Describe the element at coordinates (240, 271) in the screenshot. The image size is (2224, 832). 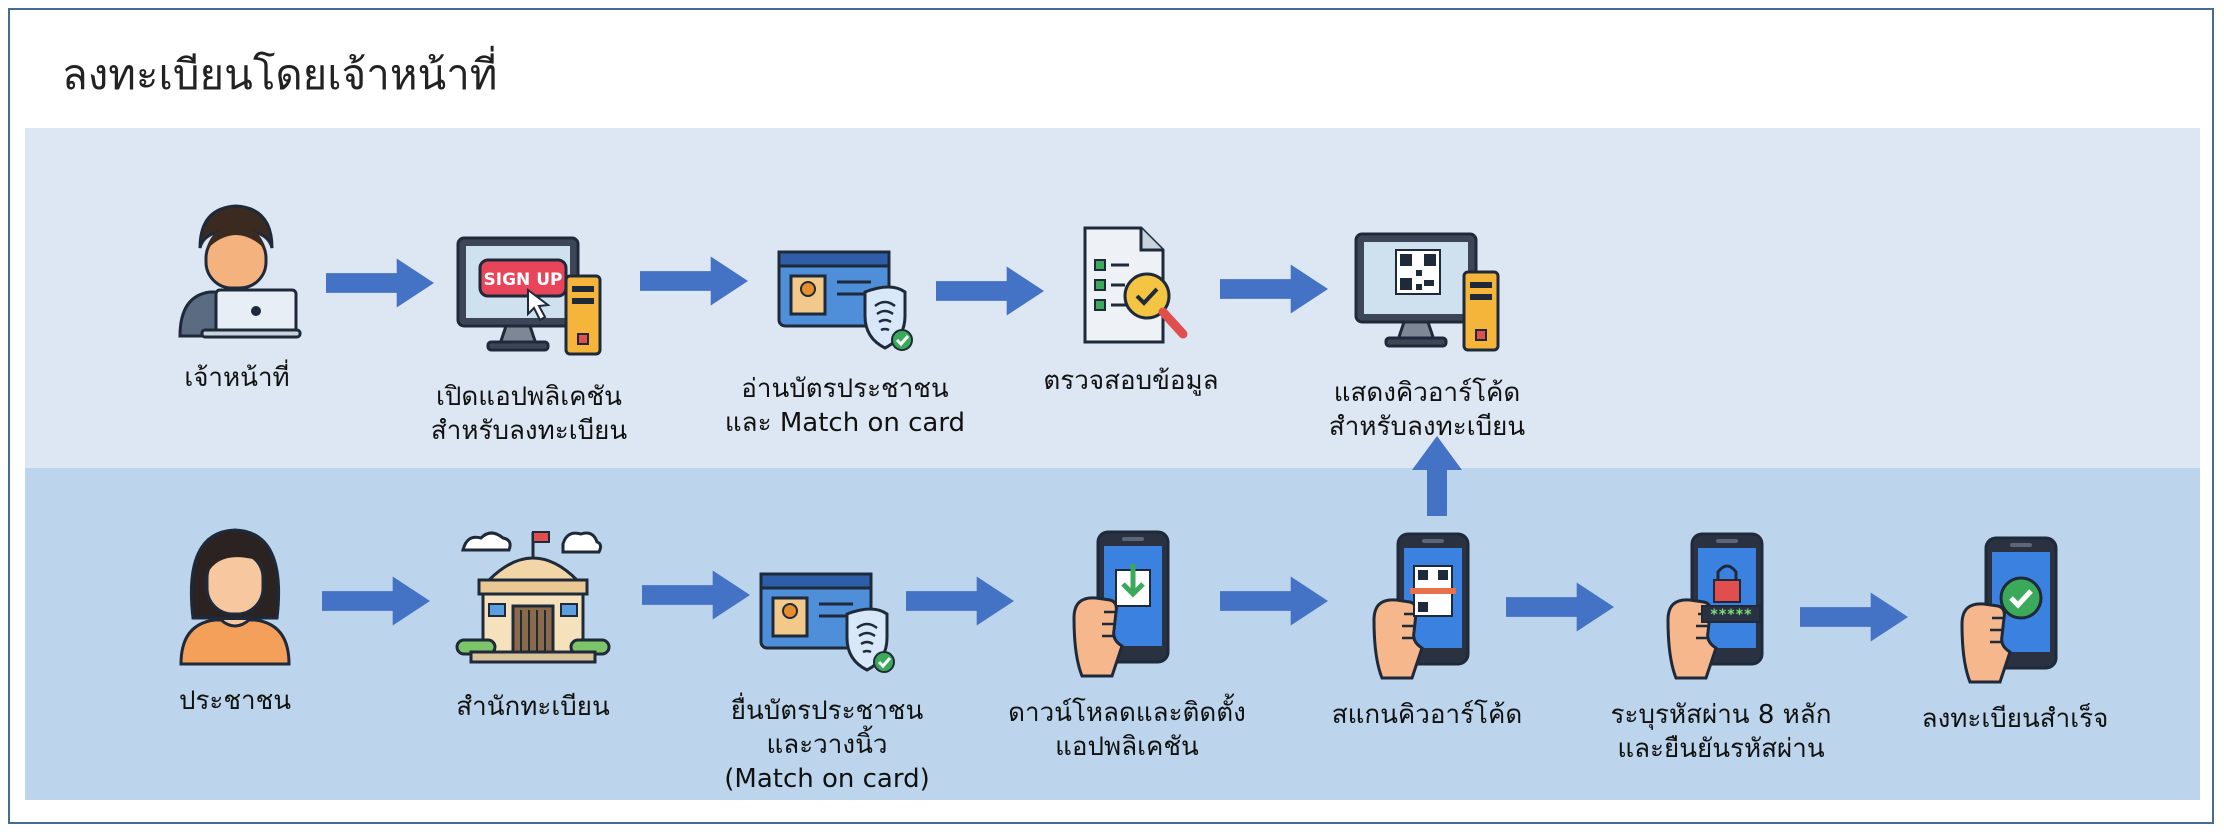
I see `officer-laptop-icon` at that location.